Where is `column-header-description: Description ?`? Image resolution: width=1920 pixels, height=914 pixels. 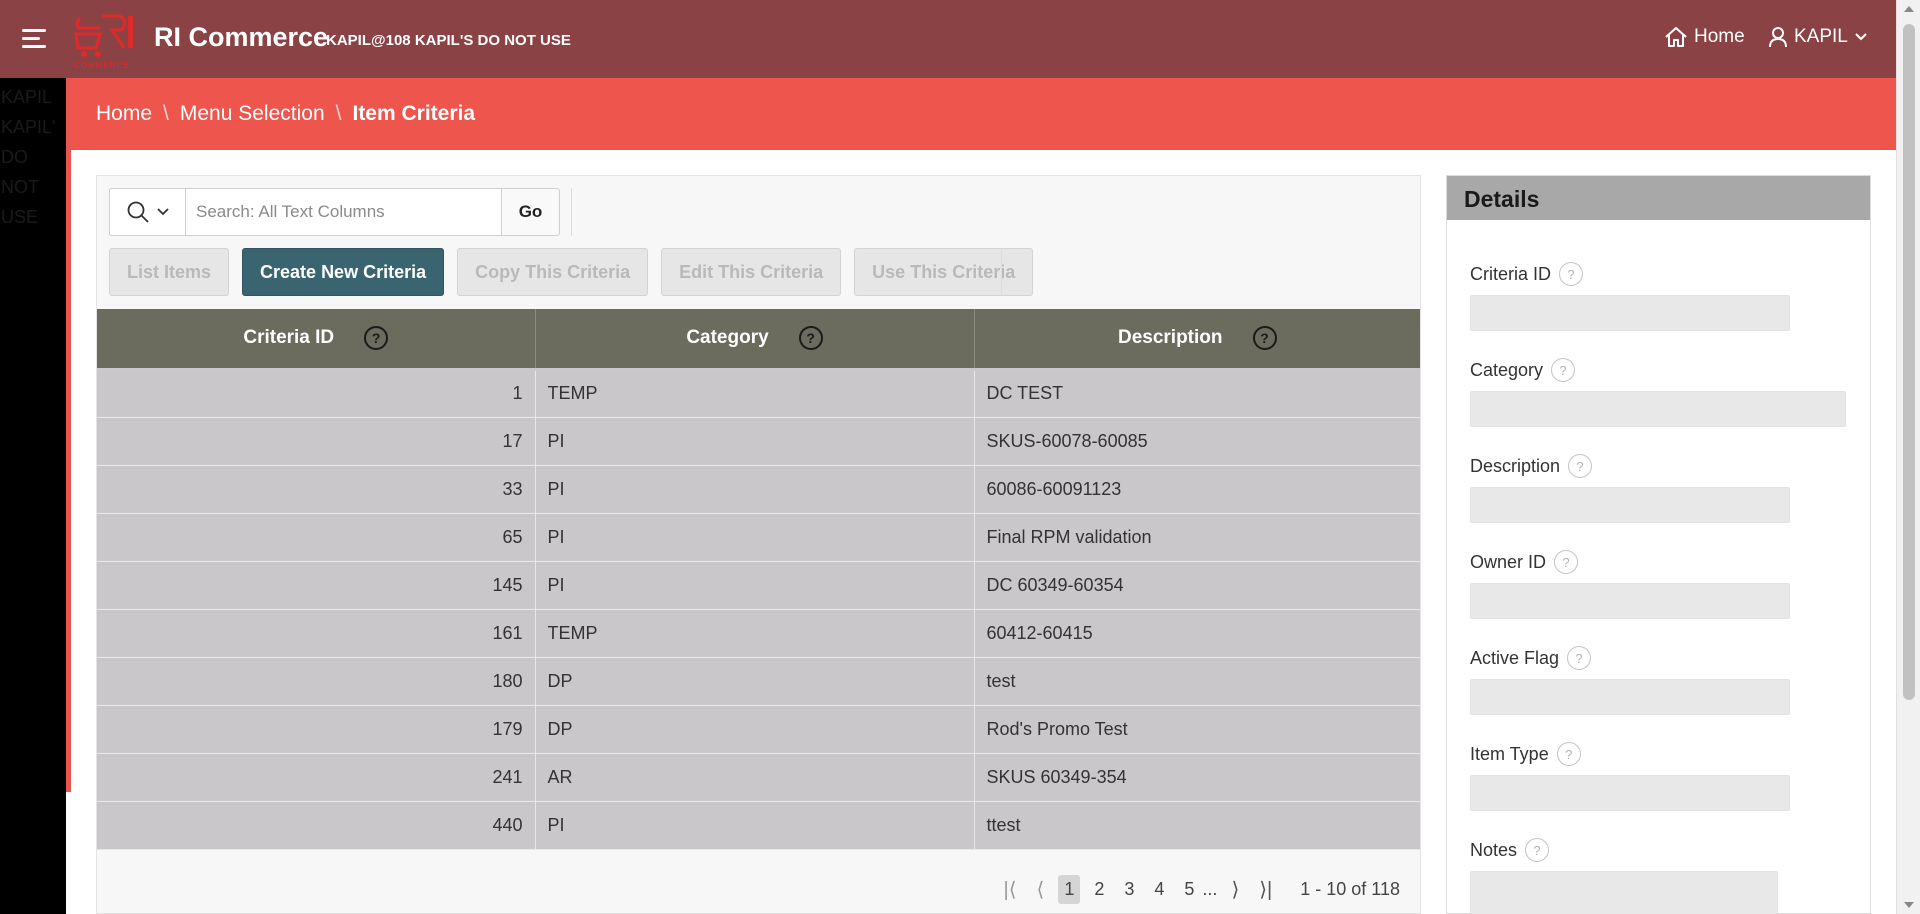
column-header-description: Description ? is located at coordinates (1197, 340).